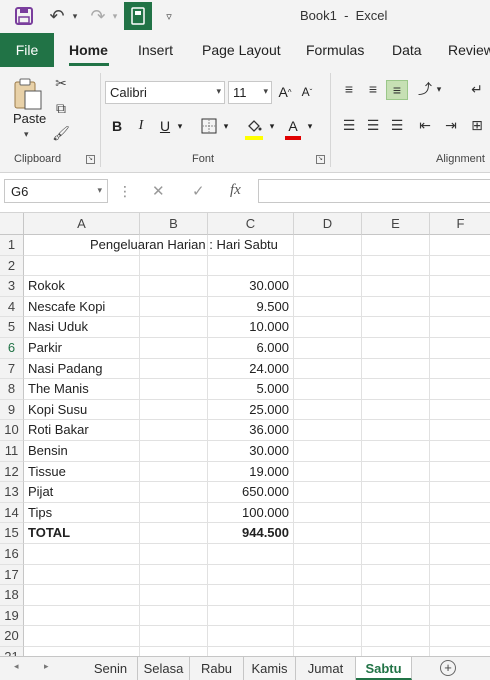  Describe the element at coordinates (251, 492) in the screenshot. I see `item-amount-cell: 650.000` at that location.